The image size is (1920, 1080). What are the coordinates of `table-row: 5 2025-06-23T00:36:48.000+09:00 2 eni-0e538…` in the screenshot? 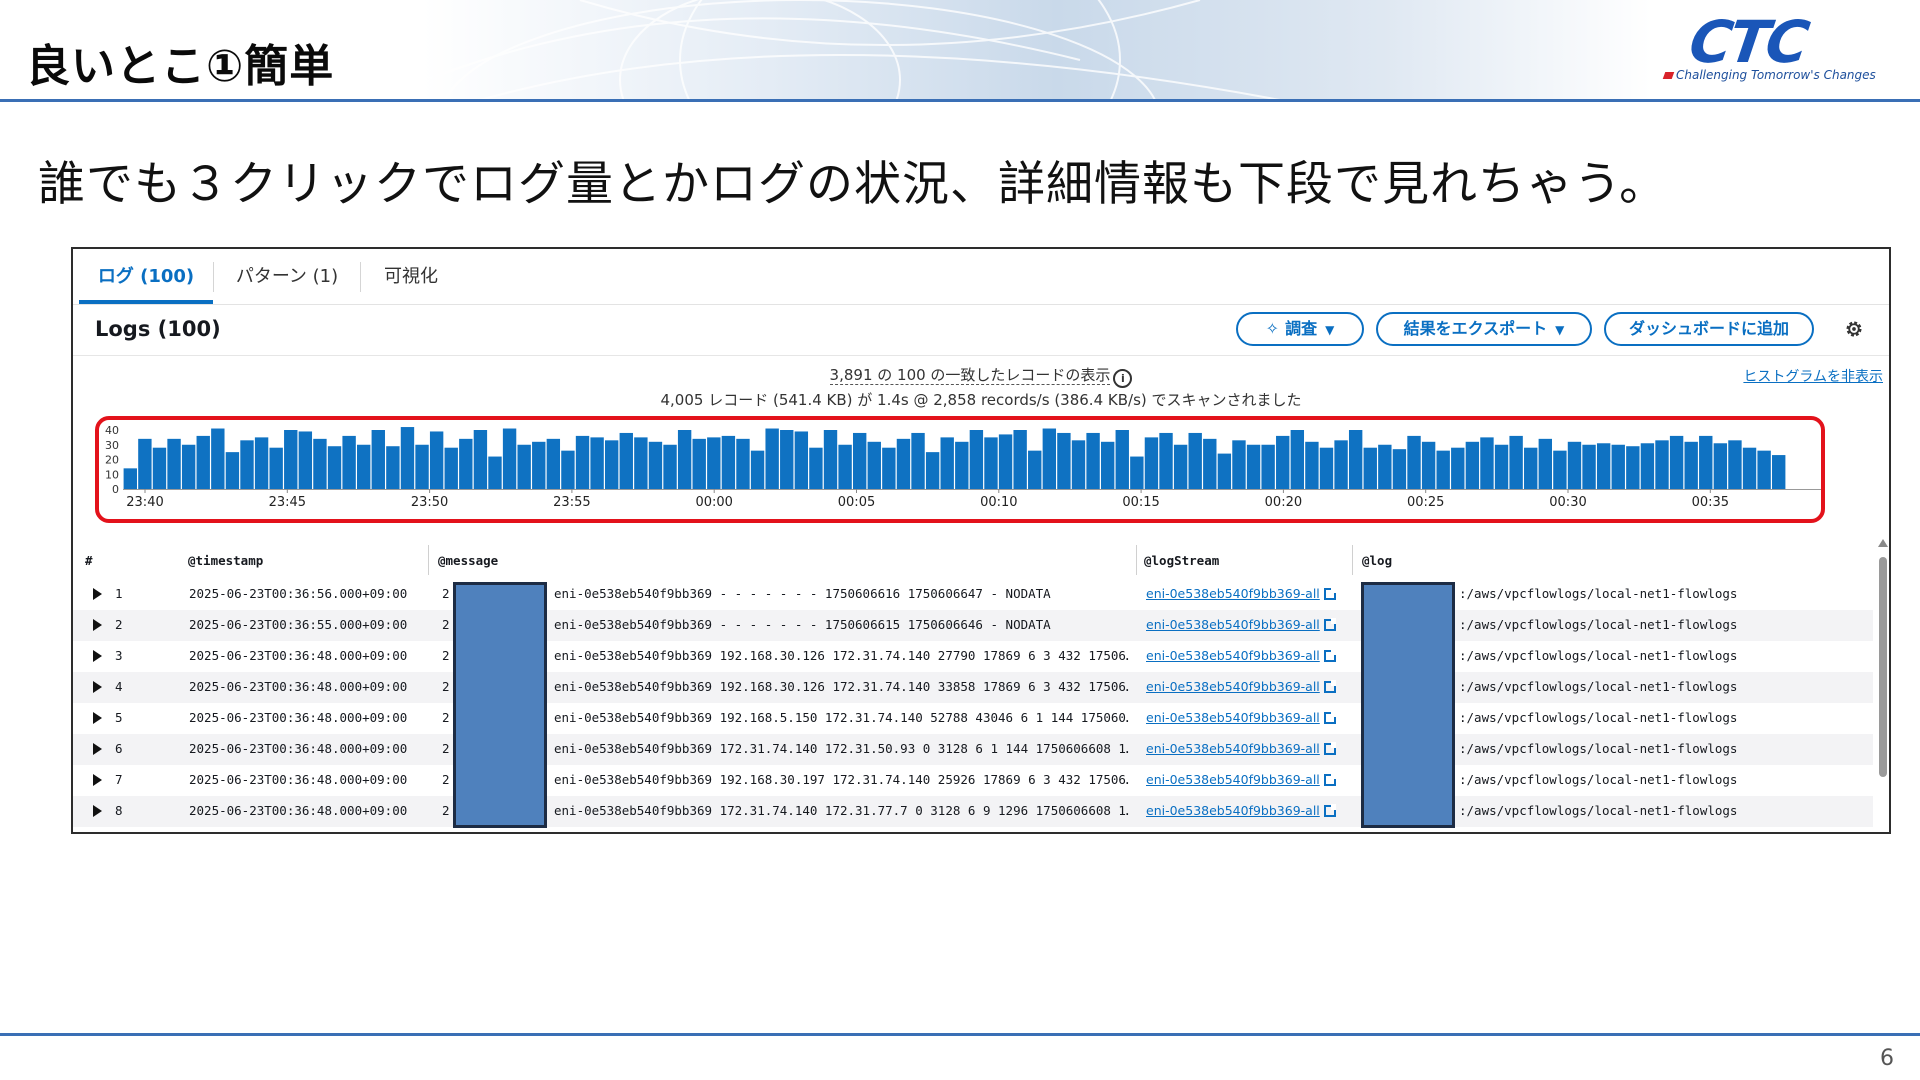 It's located at (973, 718).